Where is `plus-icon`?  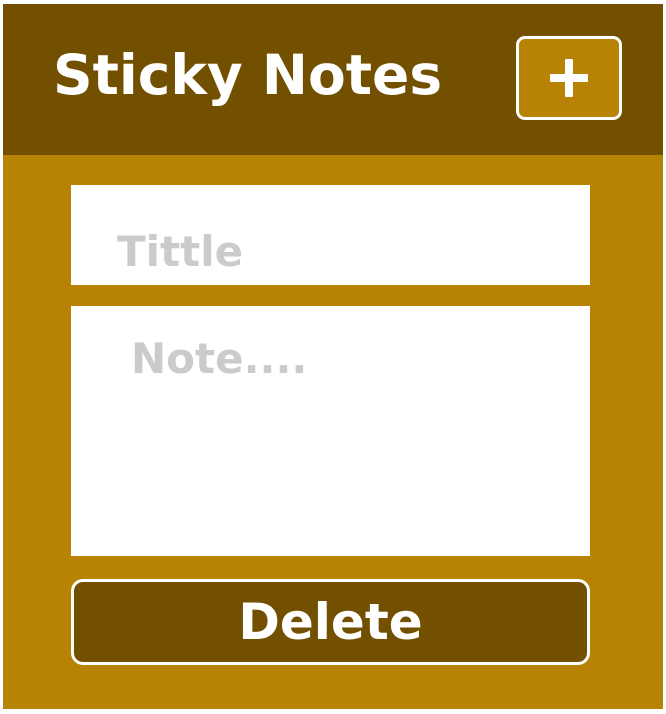
plus-icon is located at coordinates (569, 78).